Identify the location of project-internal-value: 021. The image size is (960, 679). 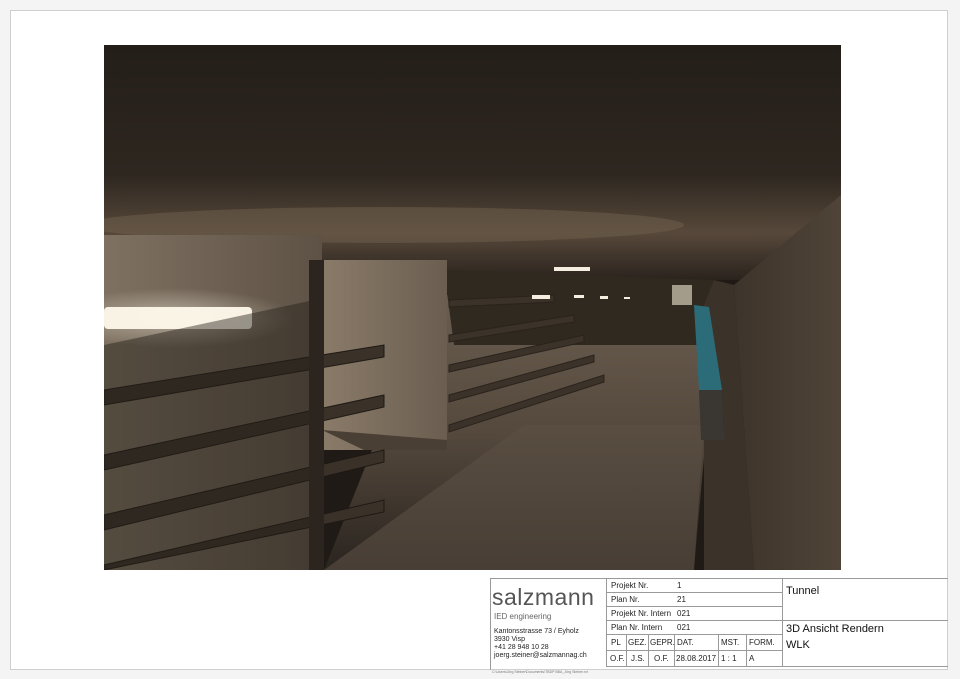
(684, 613).